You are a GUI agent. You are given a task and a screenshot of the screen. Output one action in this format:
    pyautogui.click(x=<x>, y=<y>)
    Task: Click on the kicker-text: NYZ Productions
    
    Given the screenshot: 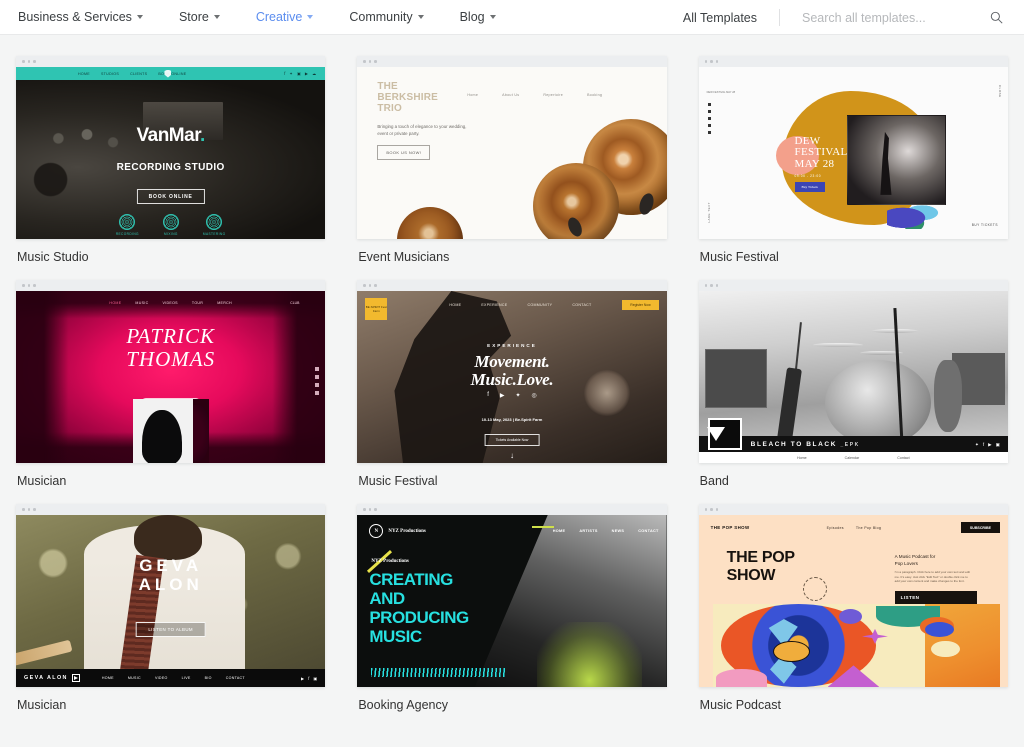 What is the action you would take?
    pyautogui.click(x=390, y=561)
    